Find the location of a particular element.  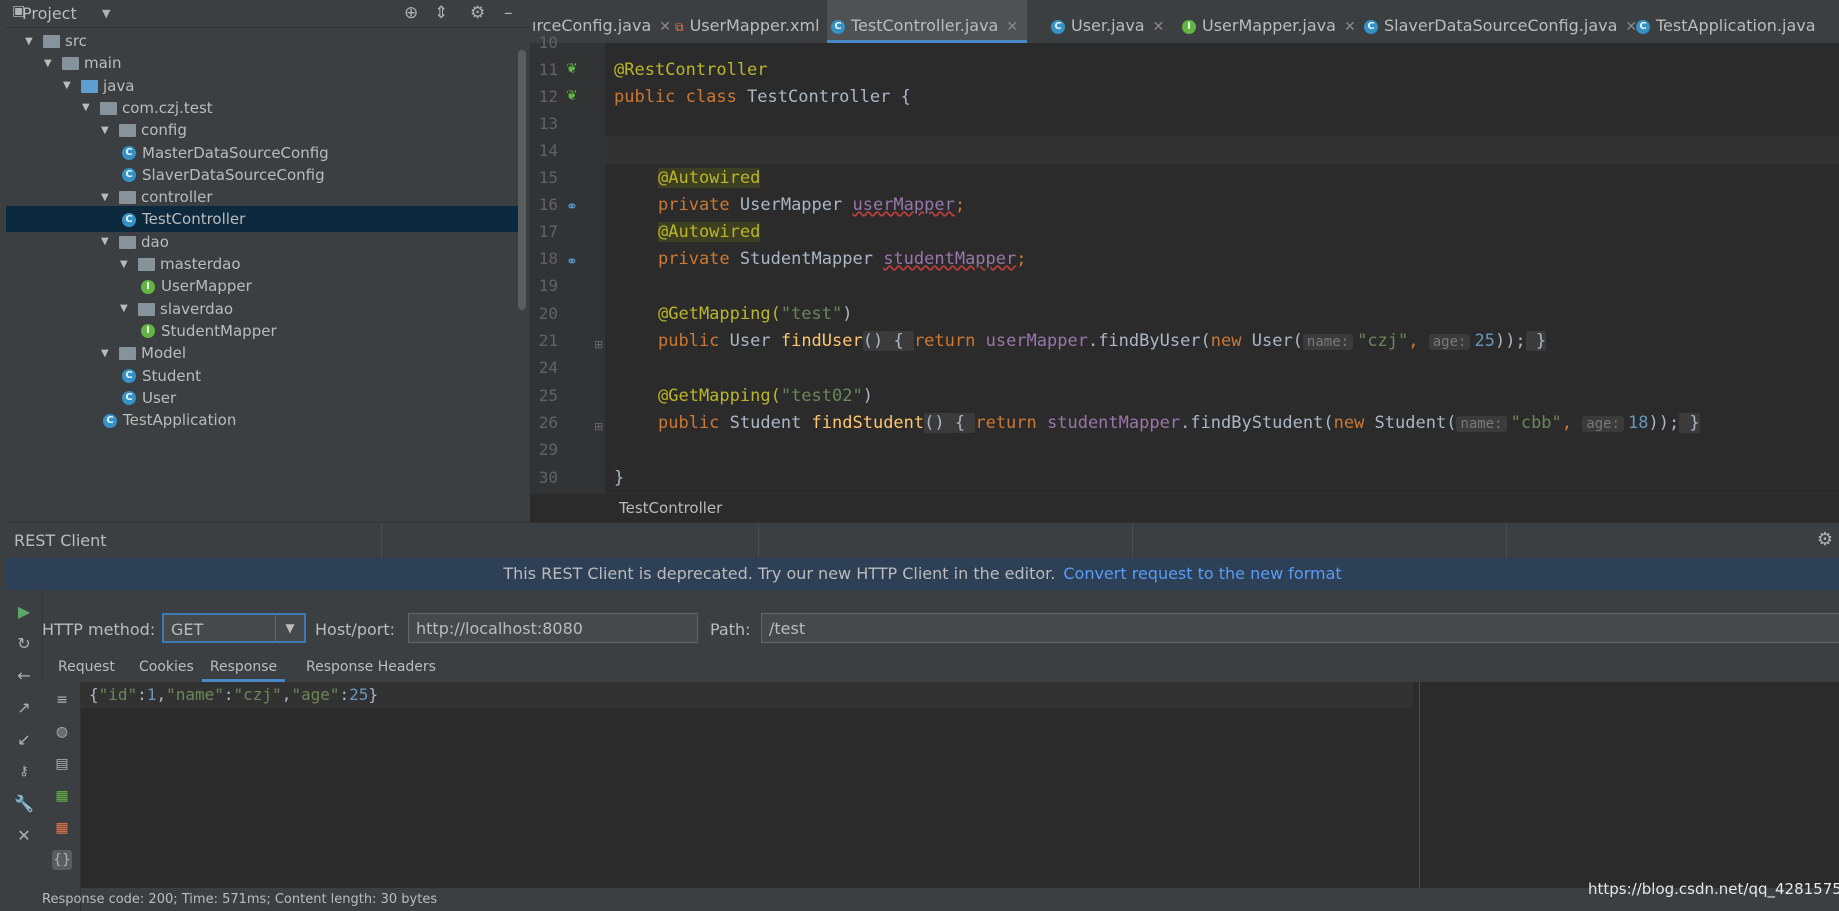

project-title: Project is located at coordinates (49, 13).